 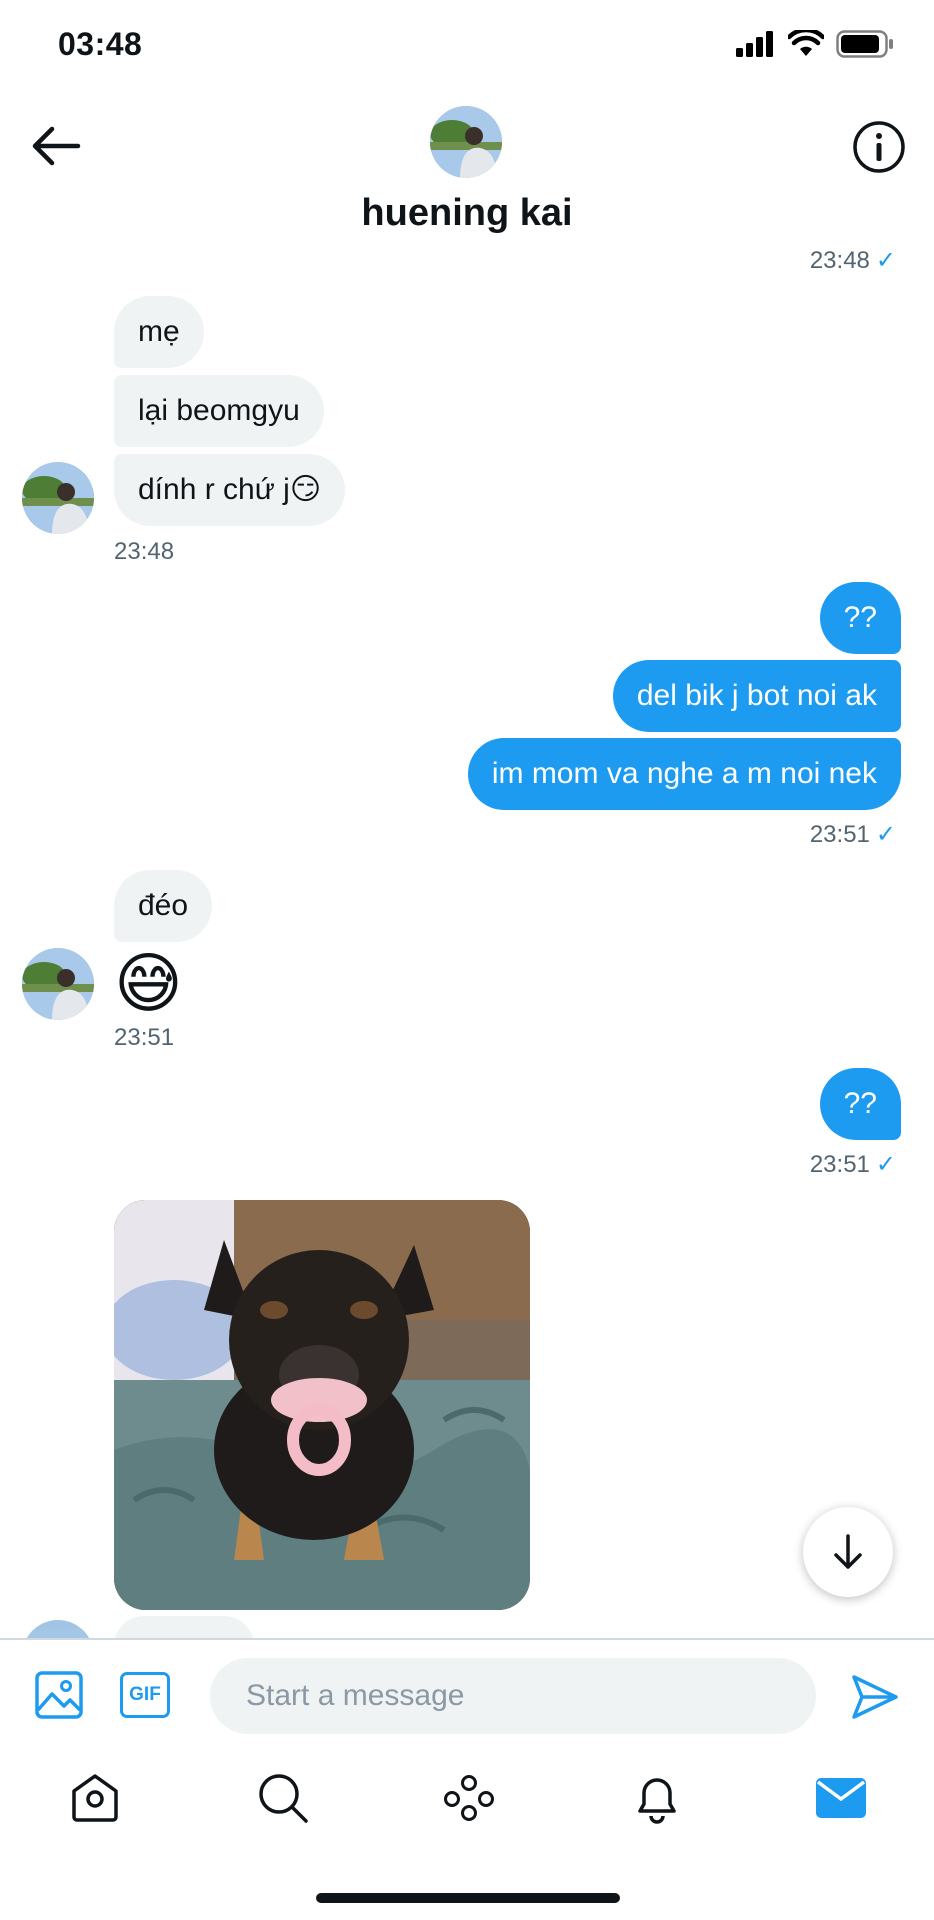 I want to click on gif-button: GIF, so click(x=145, y=1695).